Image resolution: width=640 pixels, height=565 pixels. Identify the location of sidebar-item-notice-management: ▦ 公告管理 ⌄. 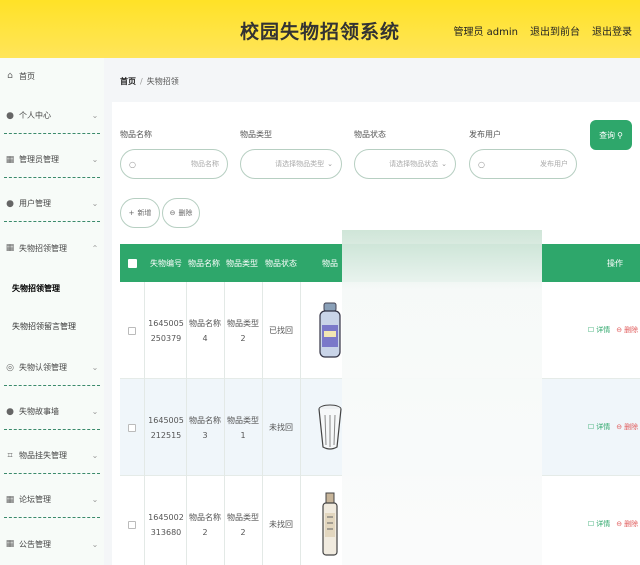
(52, 544).